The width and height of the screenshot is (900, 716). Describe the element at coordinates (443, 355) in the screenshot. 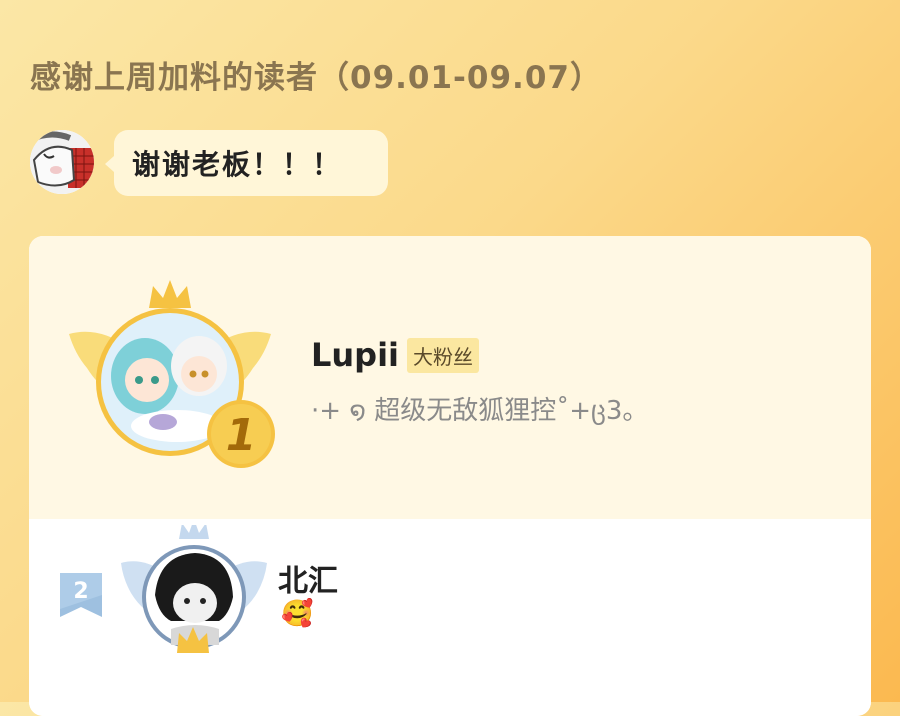

I see `fan-badge: 大粉丝` at that location.